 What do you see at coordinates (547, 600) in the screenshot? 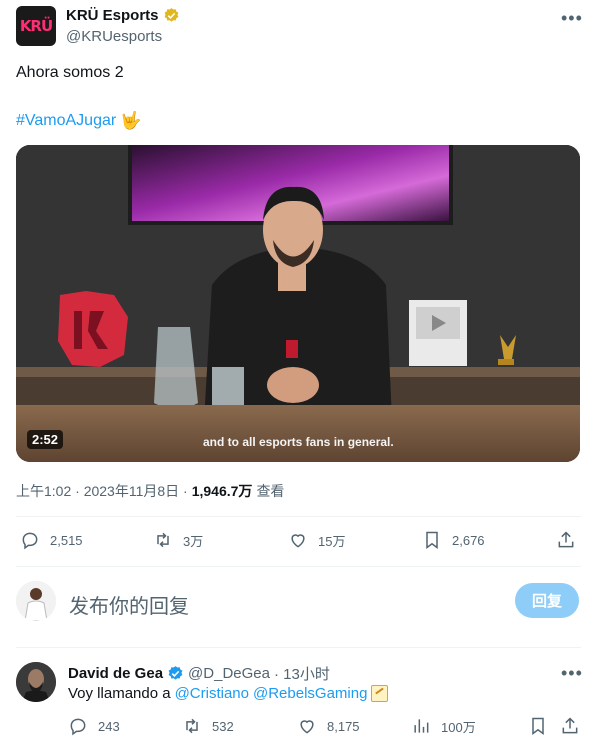
I see `reply-submit-button: 回复` at bounding box center [547, 600].